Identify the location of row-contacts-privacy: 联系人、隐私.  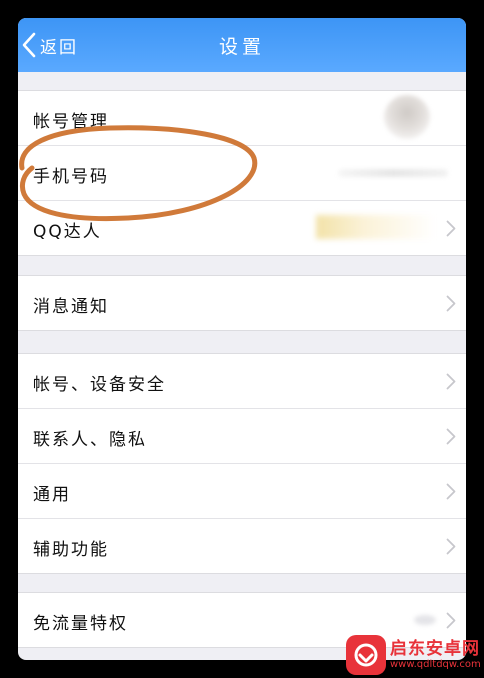
(242, 436).